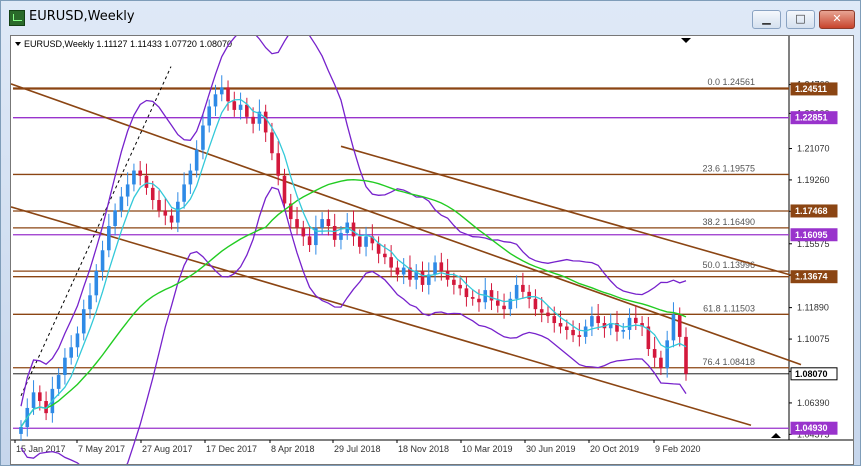  I want to click on fibonacci-level-label: 50.0 1.13996, so click(728, 265).